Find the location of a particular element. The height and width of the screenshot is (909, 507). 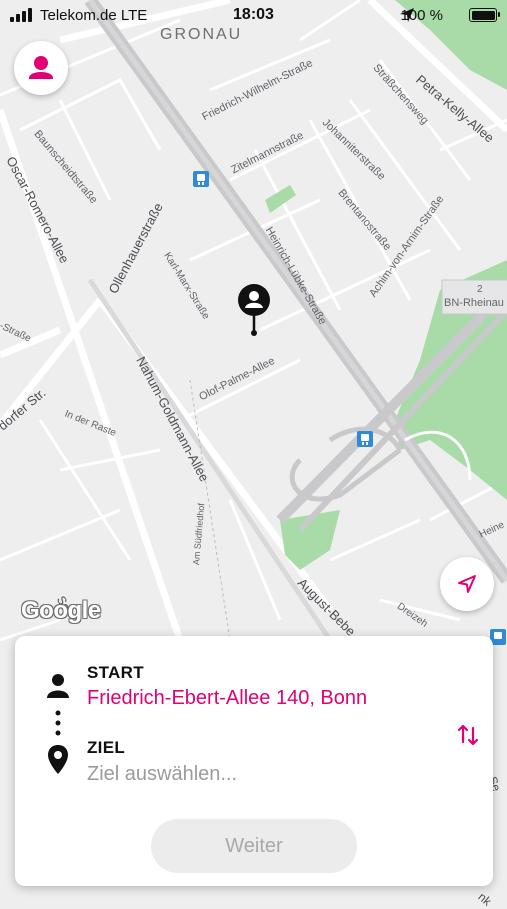

profile-button is located at coordinates (41, 68).